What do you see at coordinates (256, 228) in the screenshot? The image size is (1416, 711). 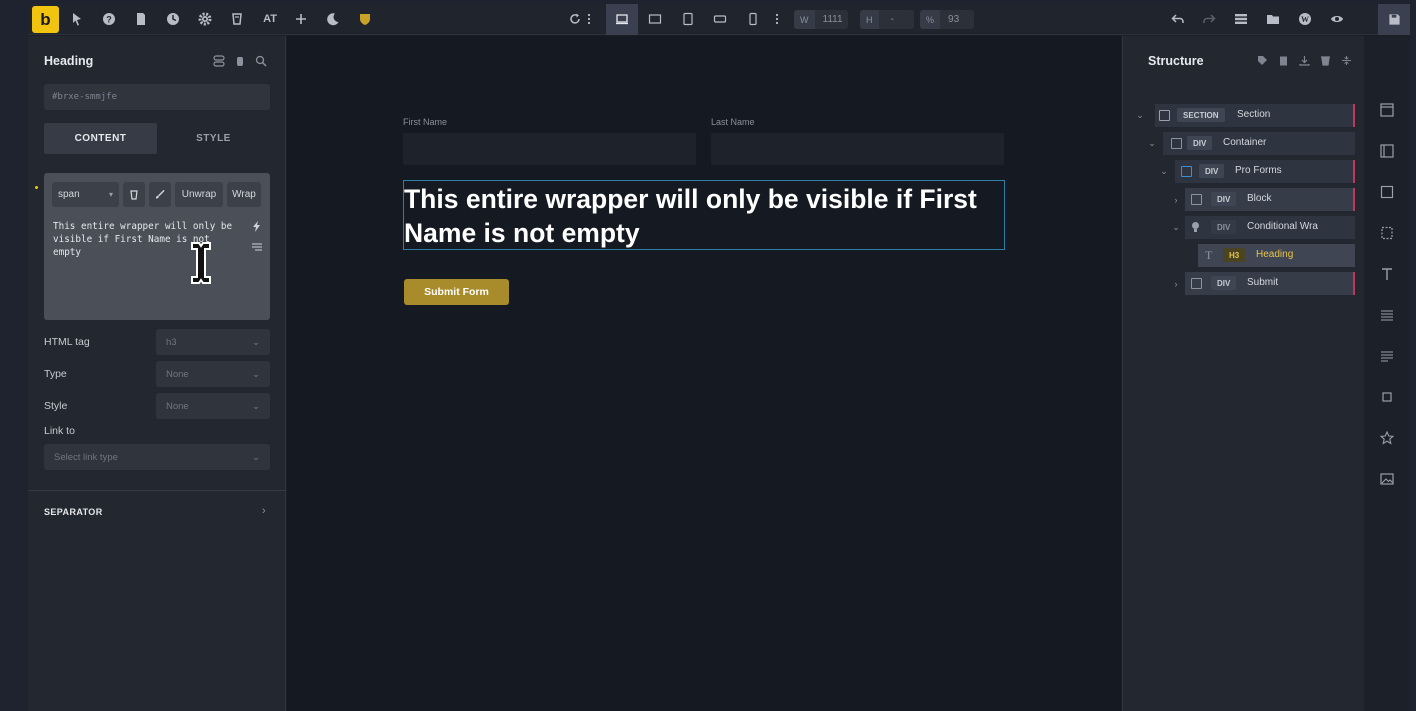 I see `dynamic-data-icon` at bounding box center [256, 228].